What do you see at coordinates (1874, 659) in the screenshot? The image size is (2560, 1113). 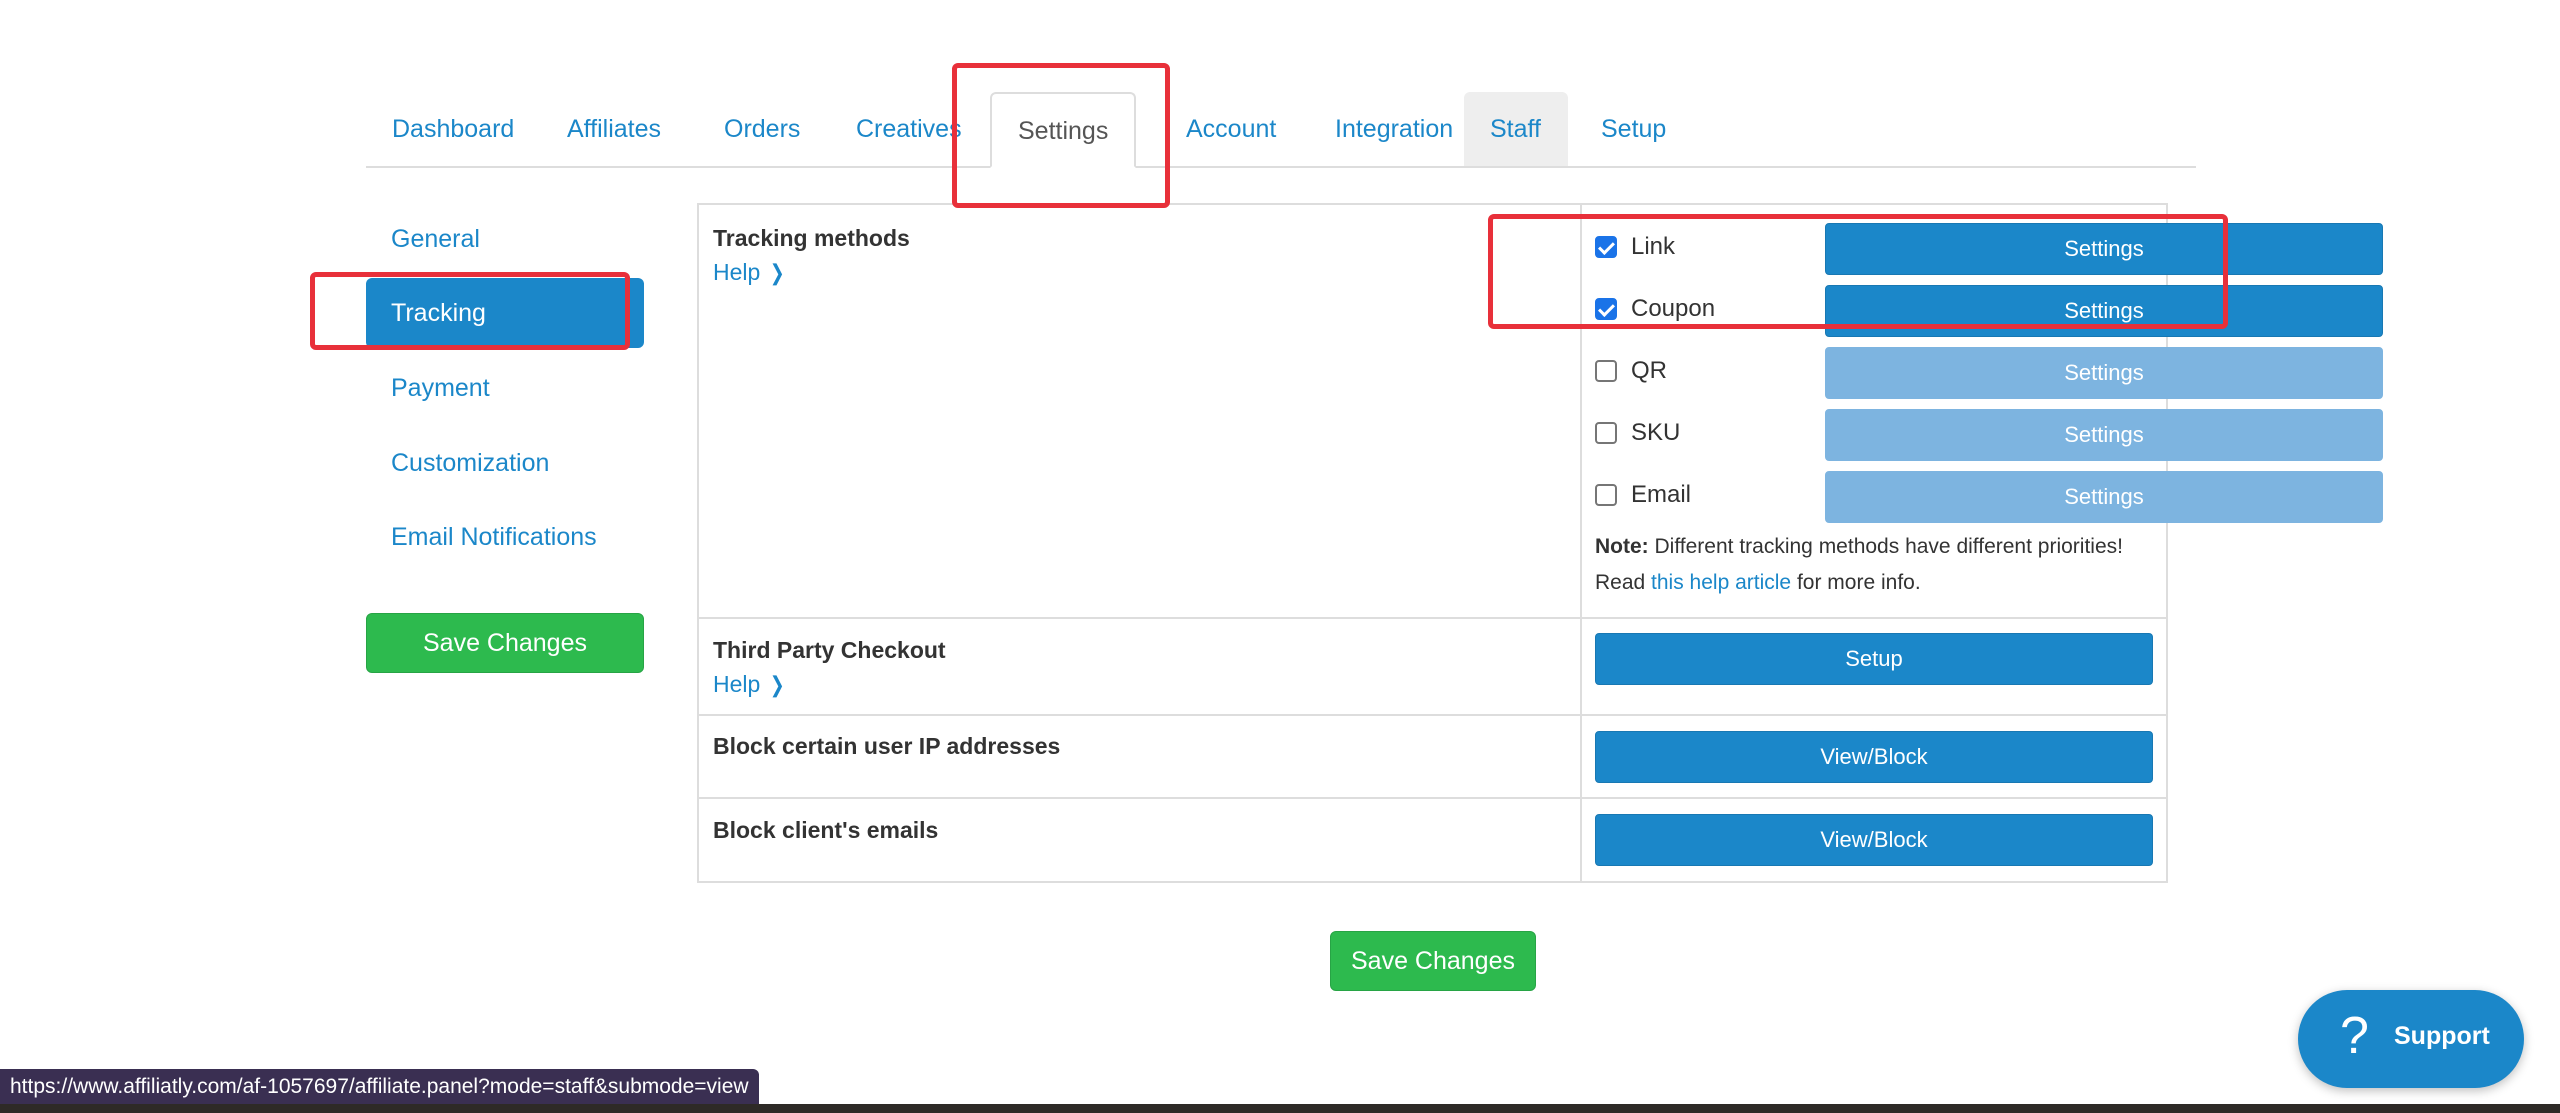 I see `third-party-setup-button: Setup` at bounding box center [1874, 659].